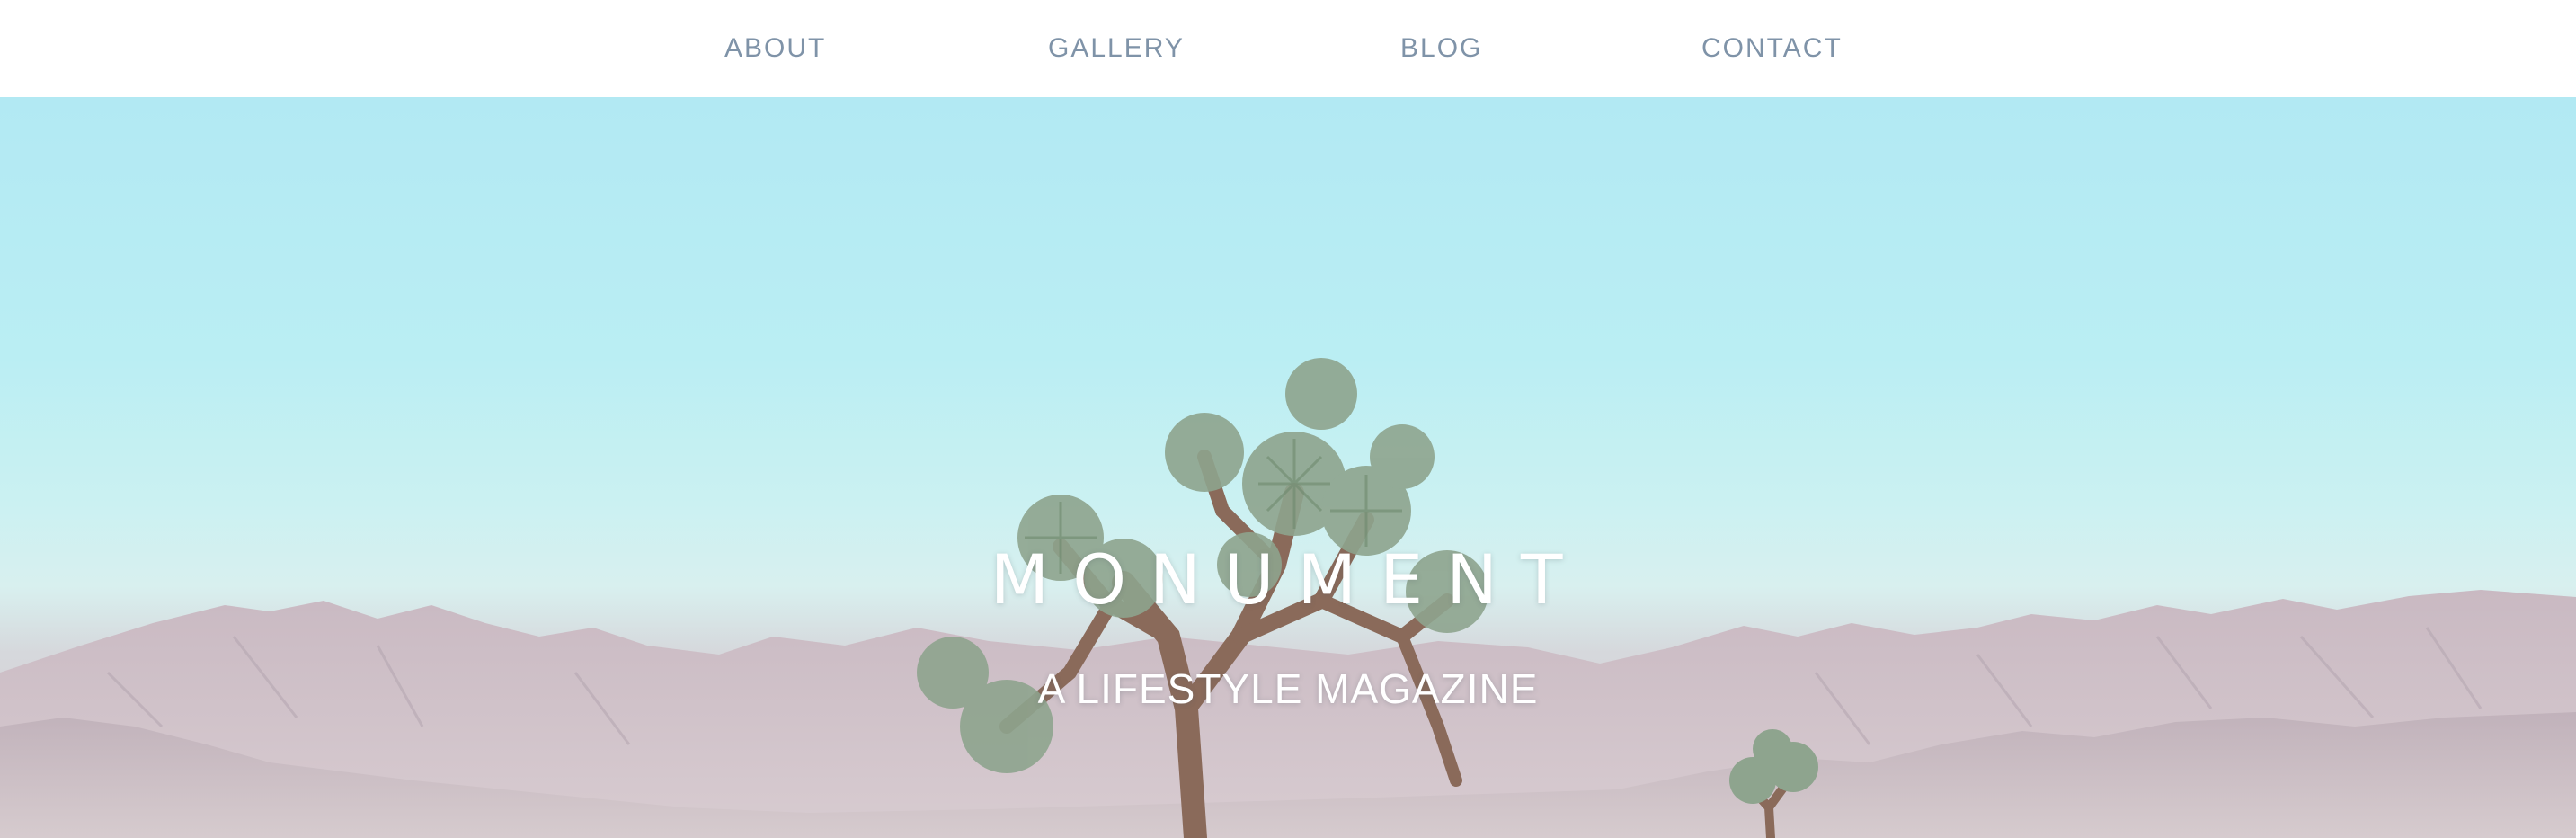  Describe the element at coordinates (1116, 49) in the screenshot. I see `nav-link-gallery: GALLERY` at that location.